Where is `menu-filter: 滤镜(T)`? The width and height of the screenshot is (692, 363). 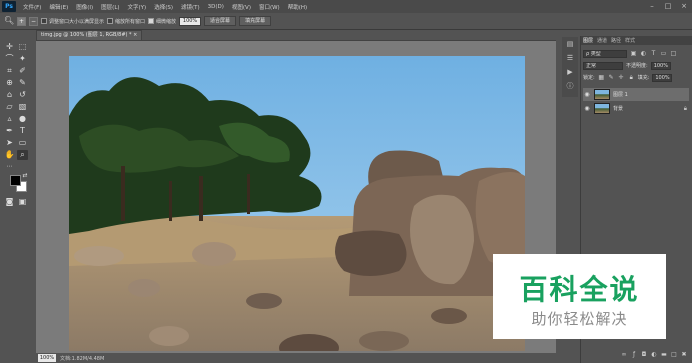
menu-filter: 滤镜(T) is located at coordinates (190, 7).